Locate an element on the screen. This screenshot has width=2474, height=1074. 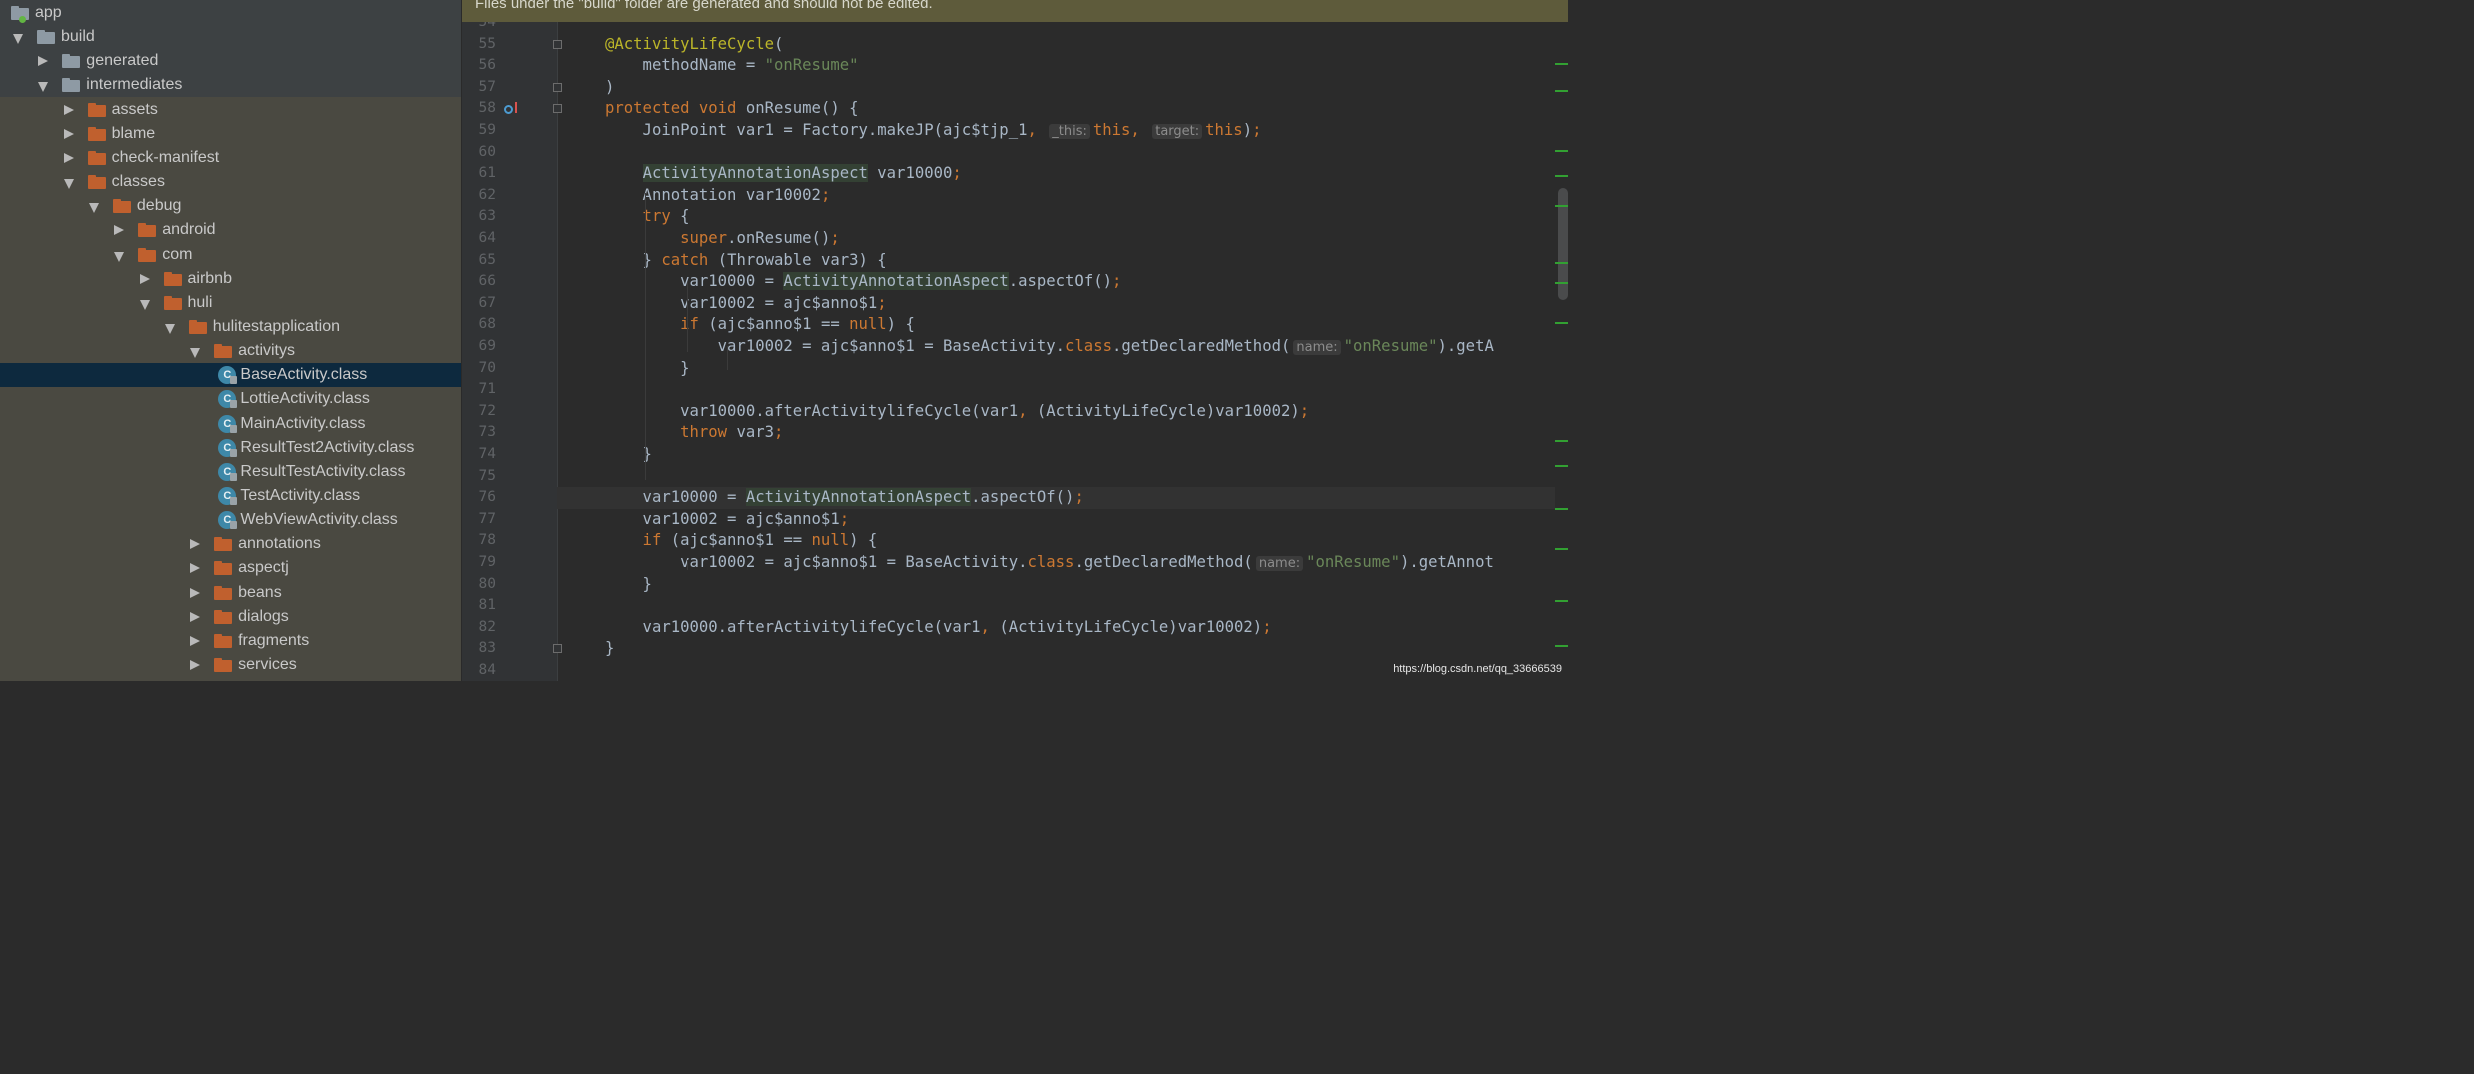
code-line: 81 is located at coordinates (1015, 606).